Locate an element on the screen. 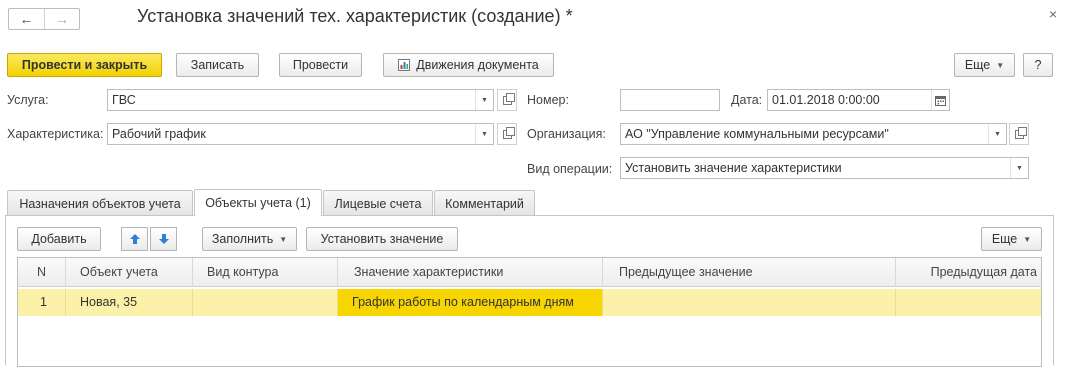 The height and width of the screenshot is (367, 1067). number-label: Номер: is located at coordinates (548, 100).